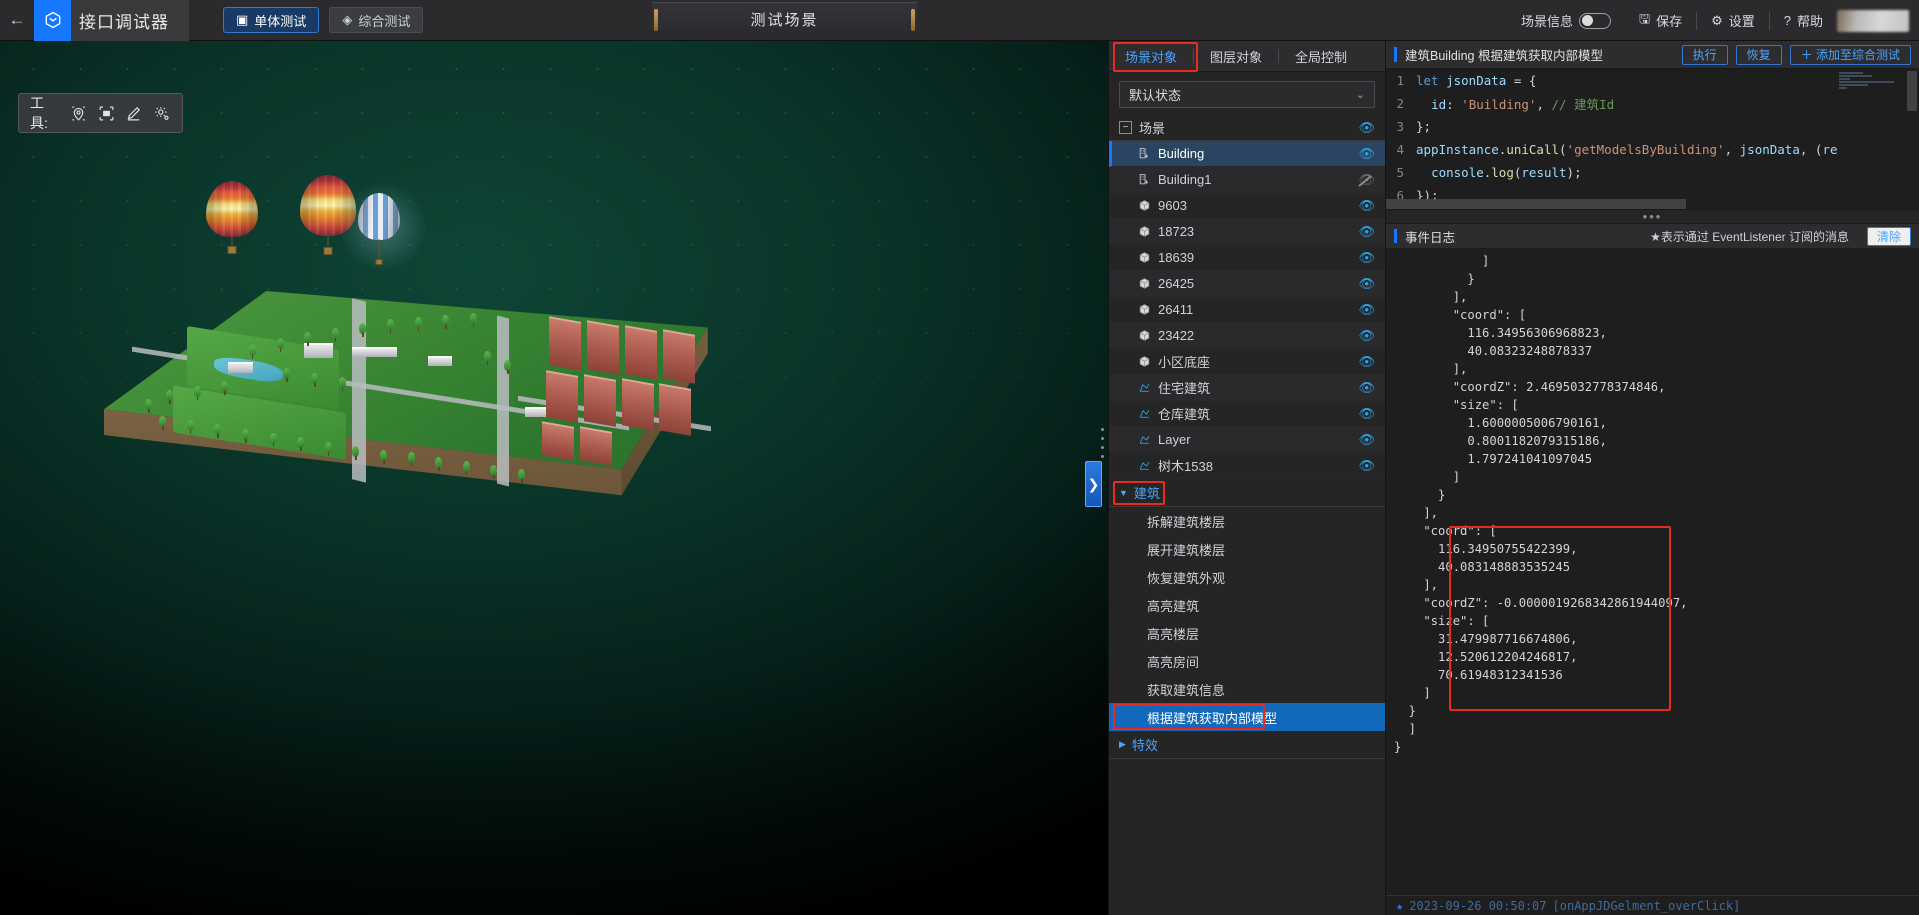  Describe the element at coordinates (1888, 236) in the screenshot. I see `clear-log-button: 清除` at that location.